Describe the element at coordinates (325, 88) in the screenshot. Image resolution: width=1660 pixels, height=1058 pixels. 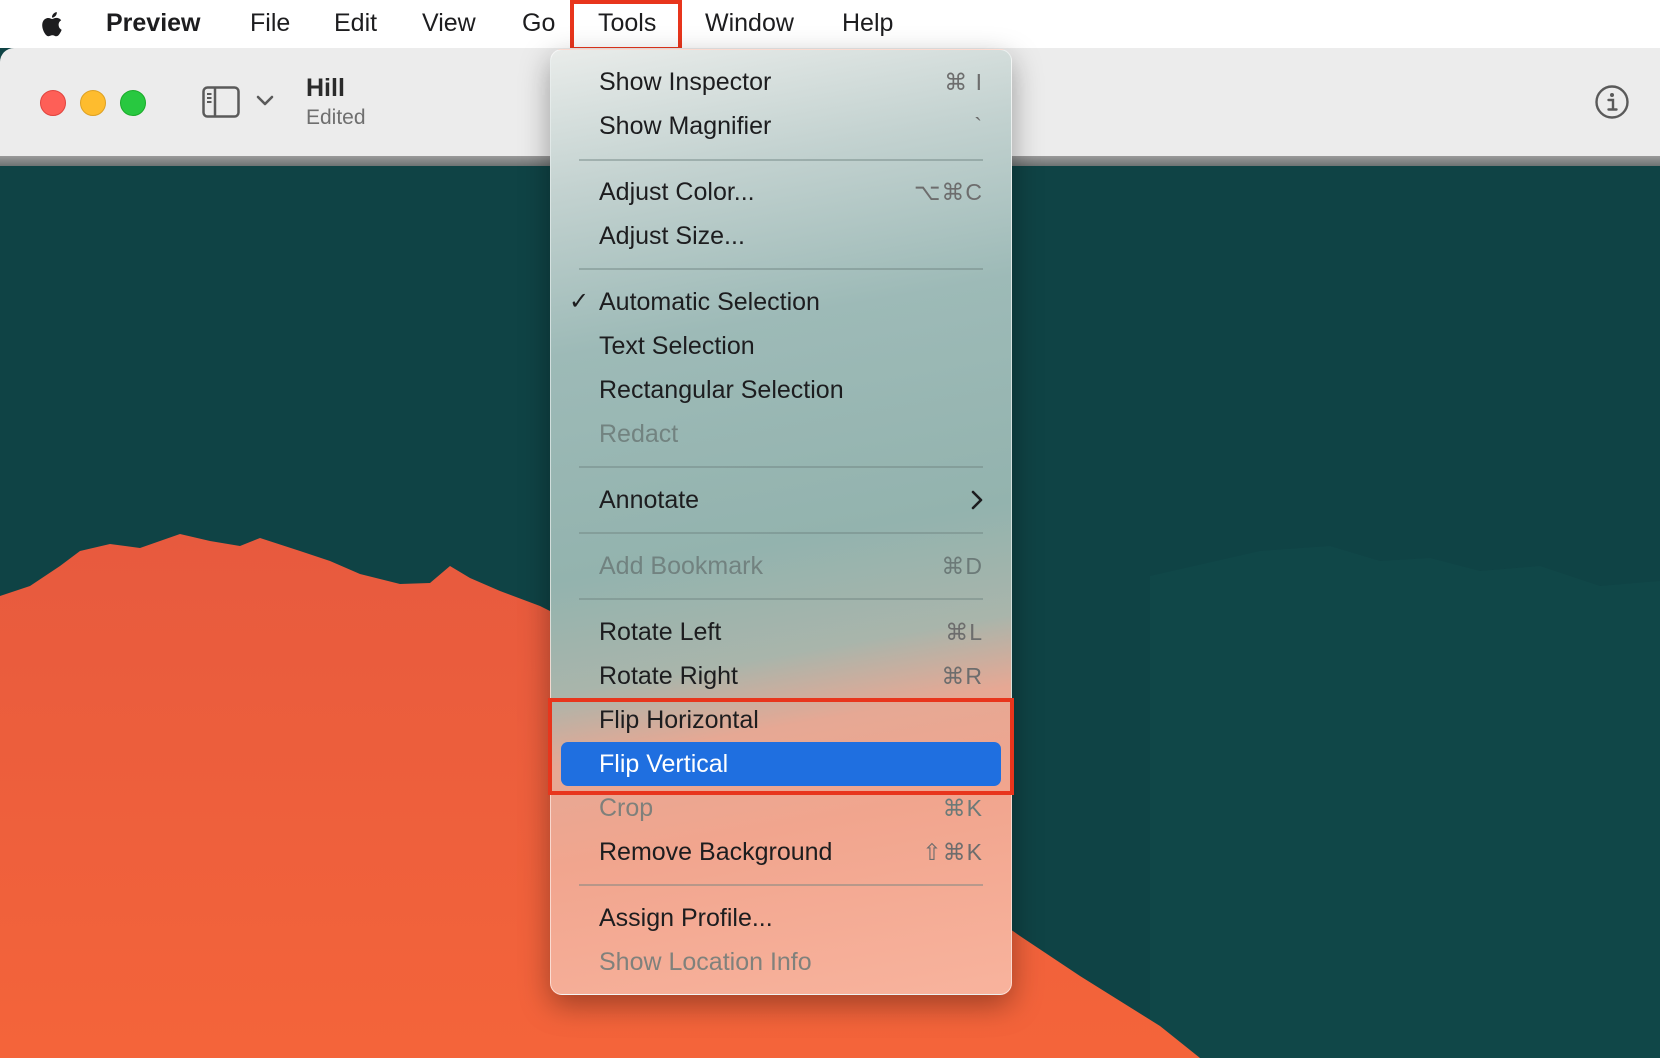
I see `document-title: Hill` at that location.